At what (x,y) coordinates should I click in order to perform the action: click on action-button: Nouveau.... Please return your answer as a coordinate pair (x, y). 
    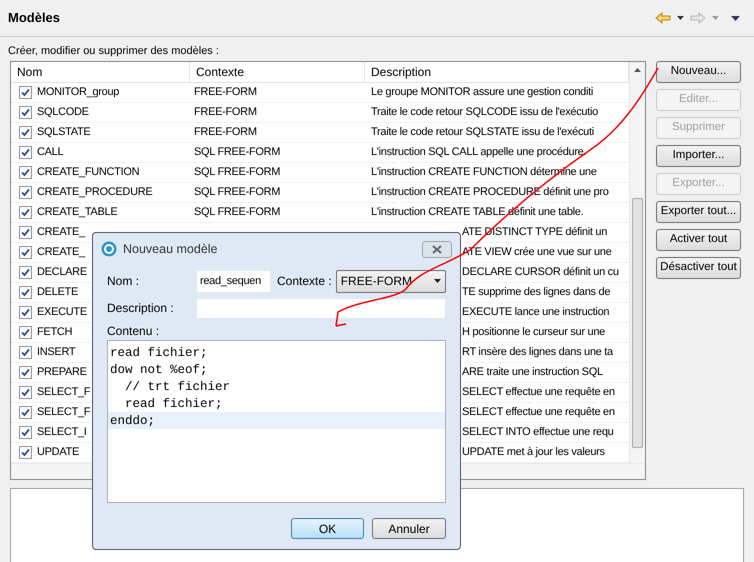
    Looking at the image, I should click on (698, 72).